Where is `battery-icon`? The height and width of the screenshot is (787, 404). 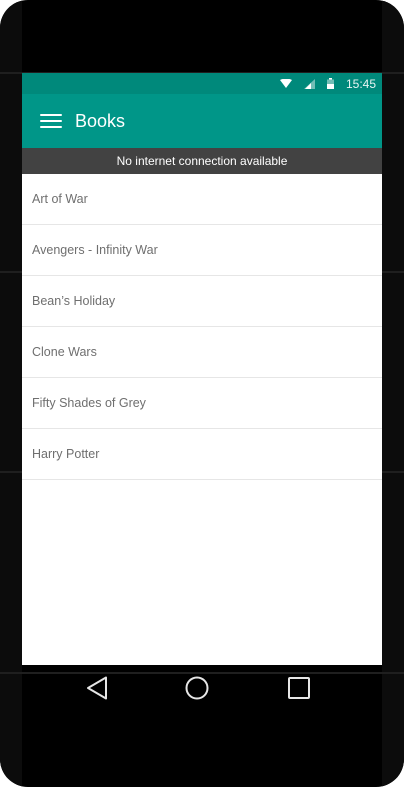
battery-icon is located at coordinates (330, 83).